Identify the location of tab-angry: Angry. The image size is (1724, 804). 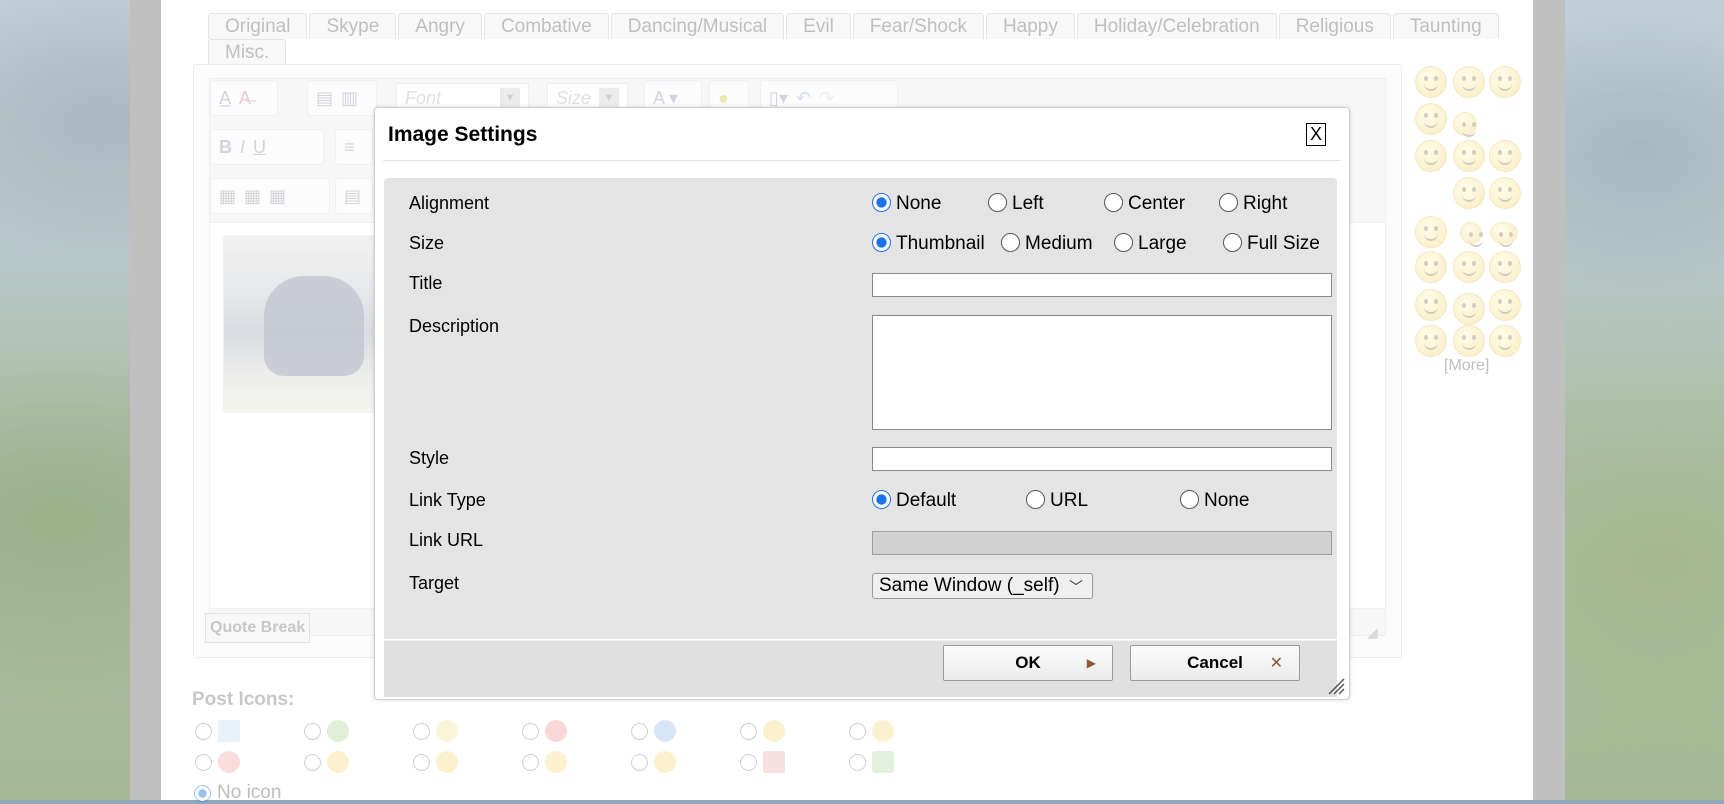
(440, 26).